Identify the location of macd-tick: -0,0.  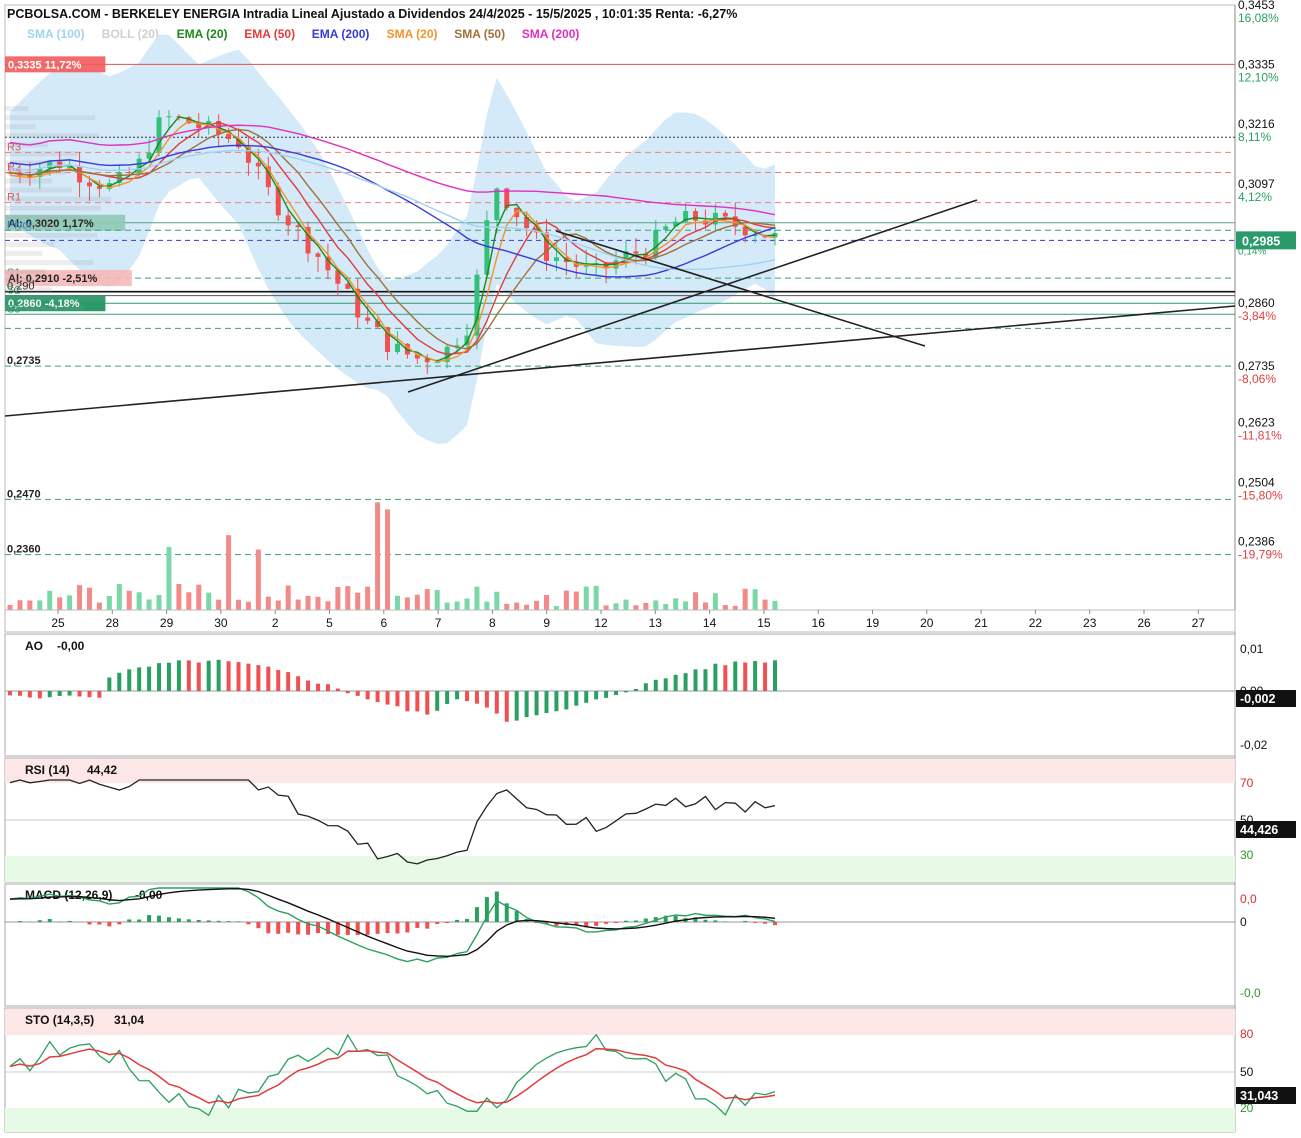
(1250, 993).